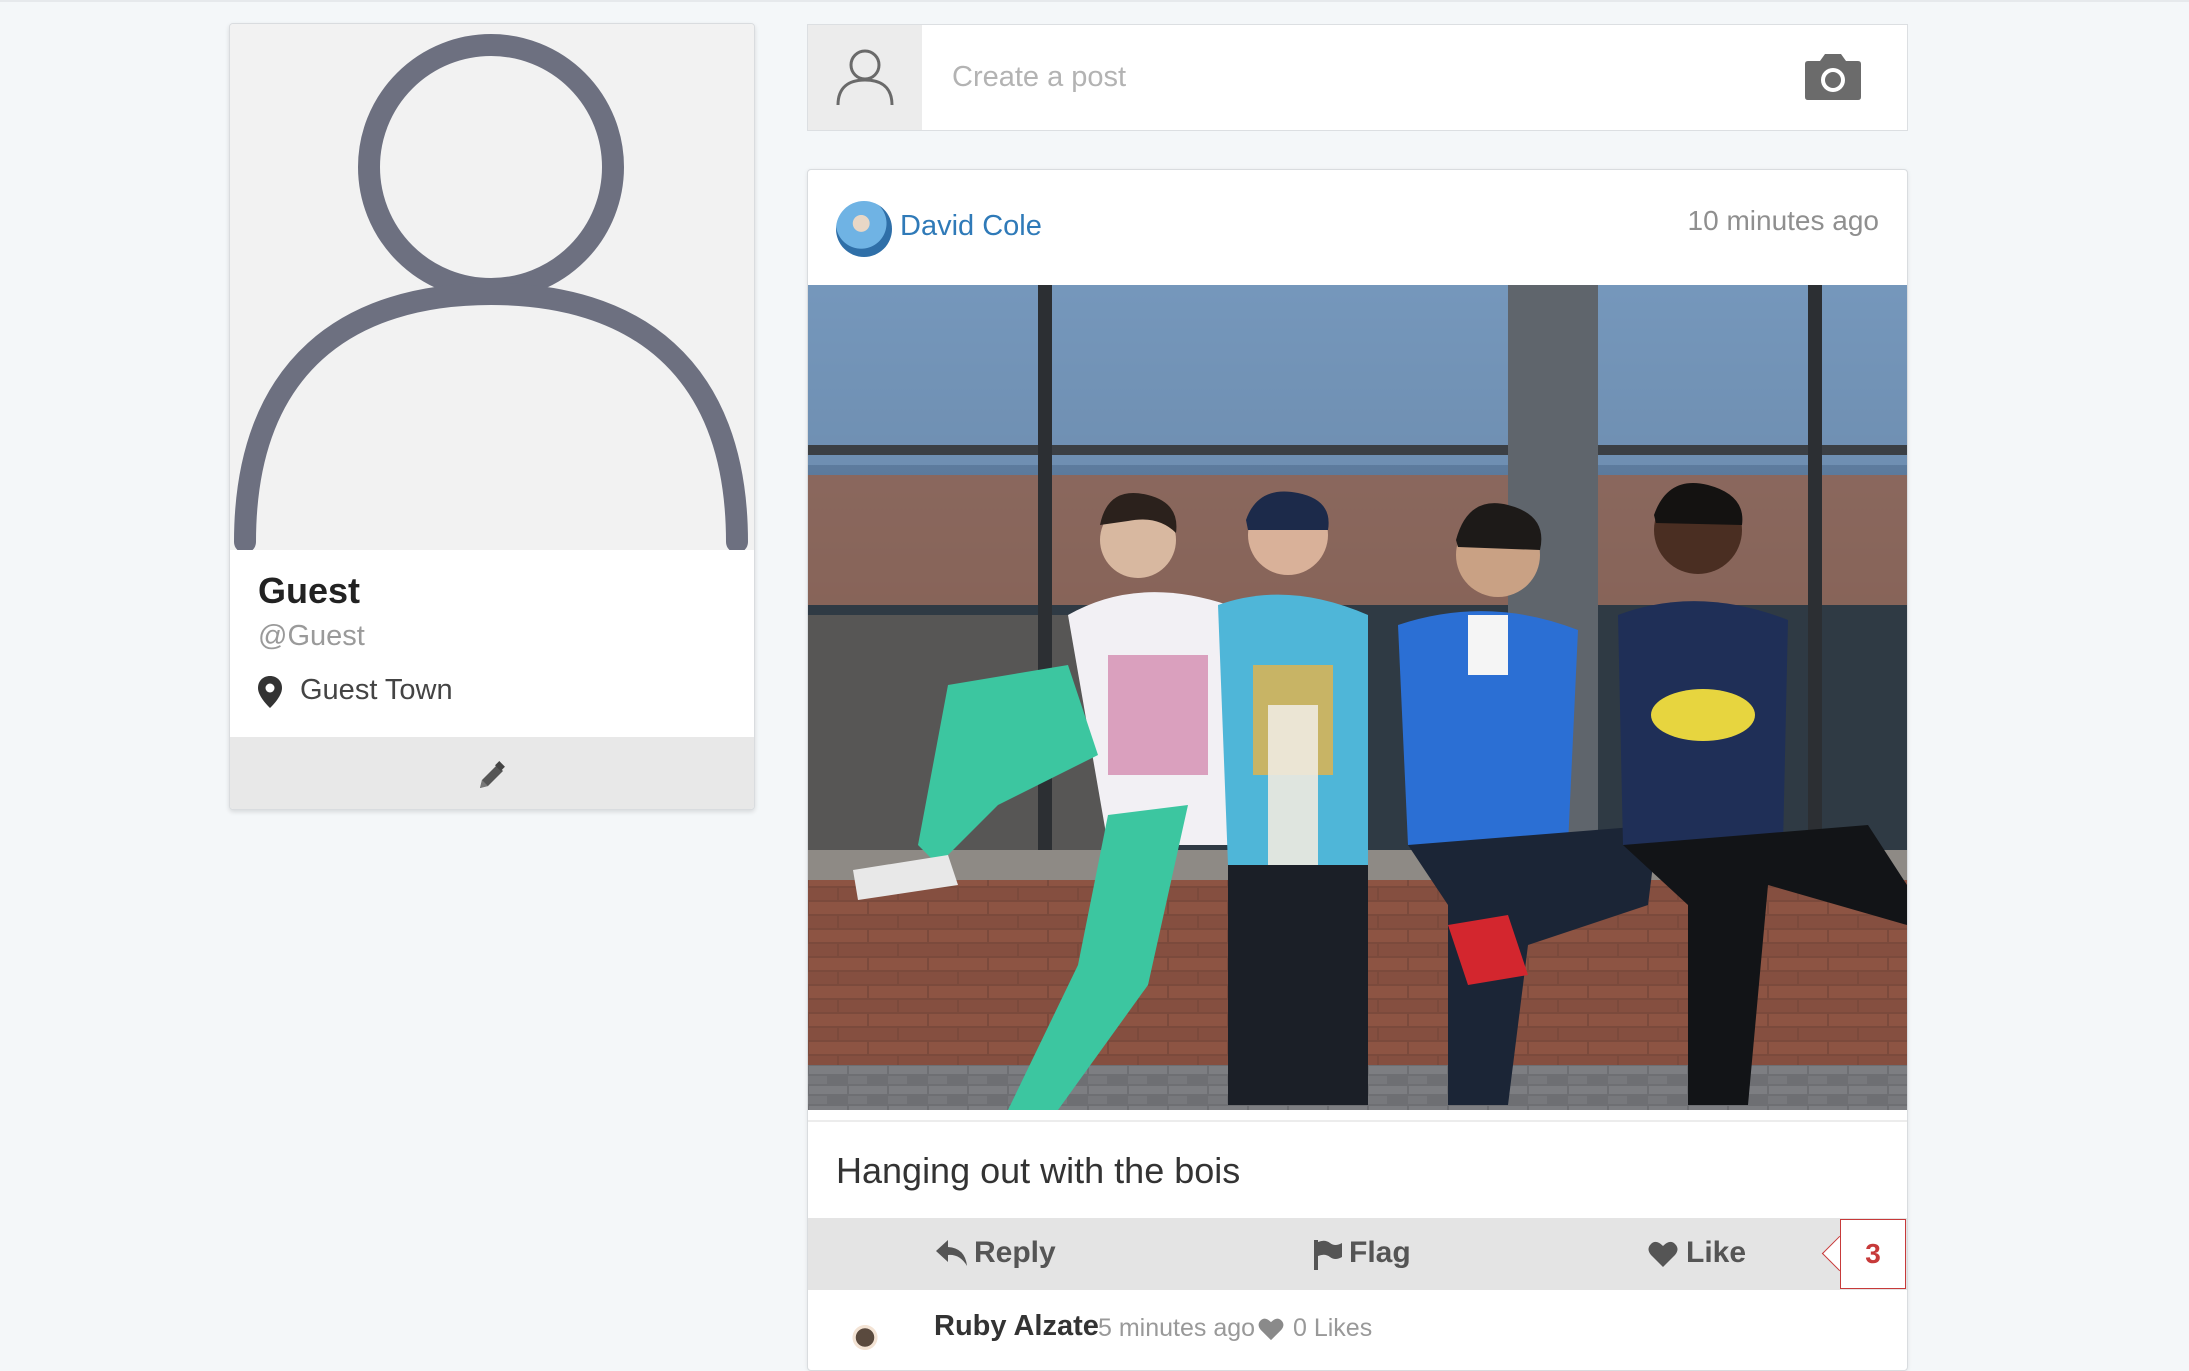  I want to click on flag-label: Flag, so click(1380, 1252).